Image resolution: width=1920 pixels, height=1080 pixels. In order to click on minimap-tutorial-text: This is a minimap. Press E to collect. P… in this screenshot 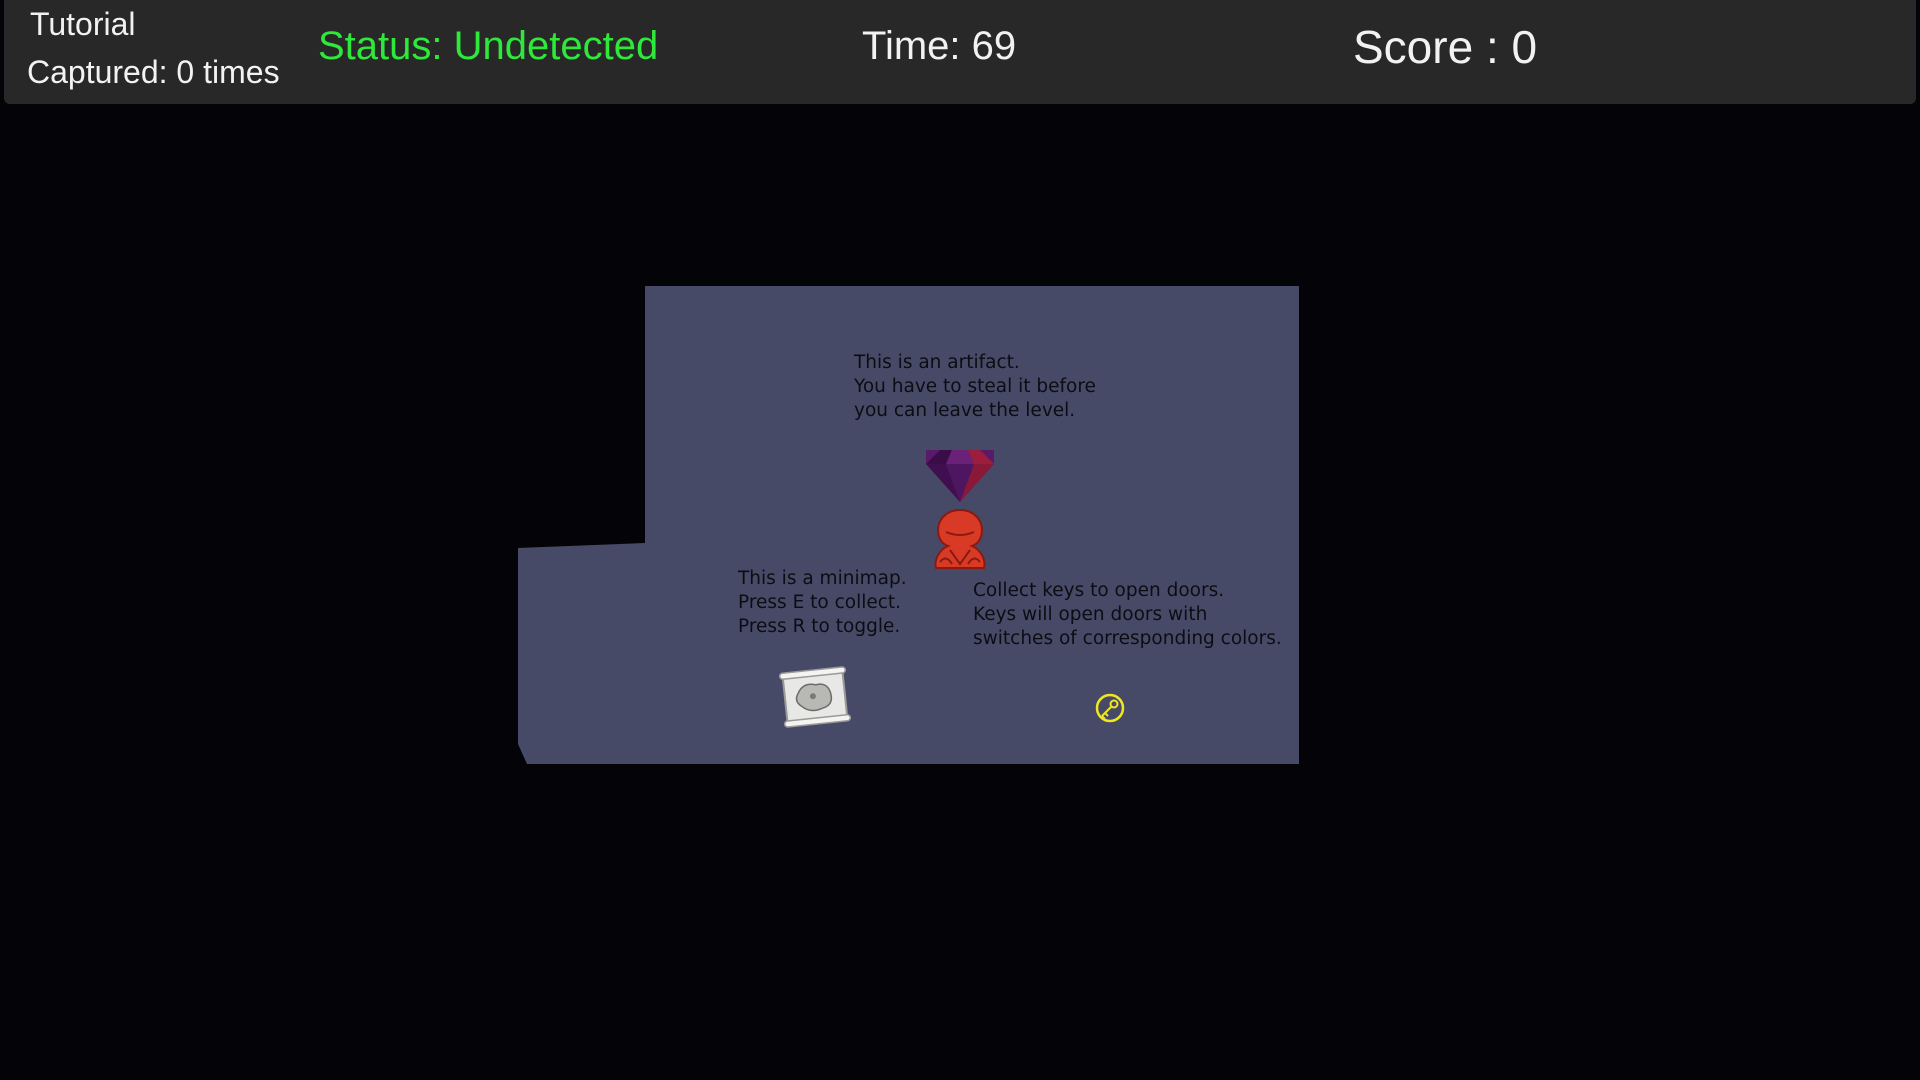, I will do `click(822, 602)`.